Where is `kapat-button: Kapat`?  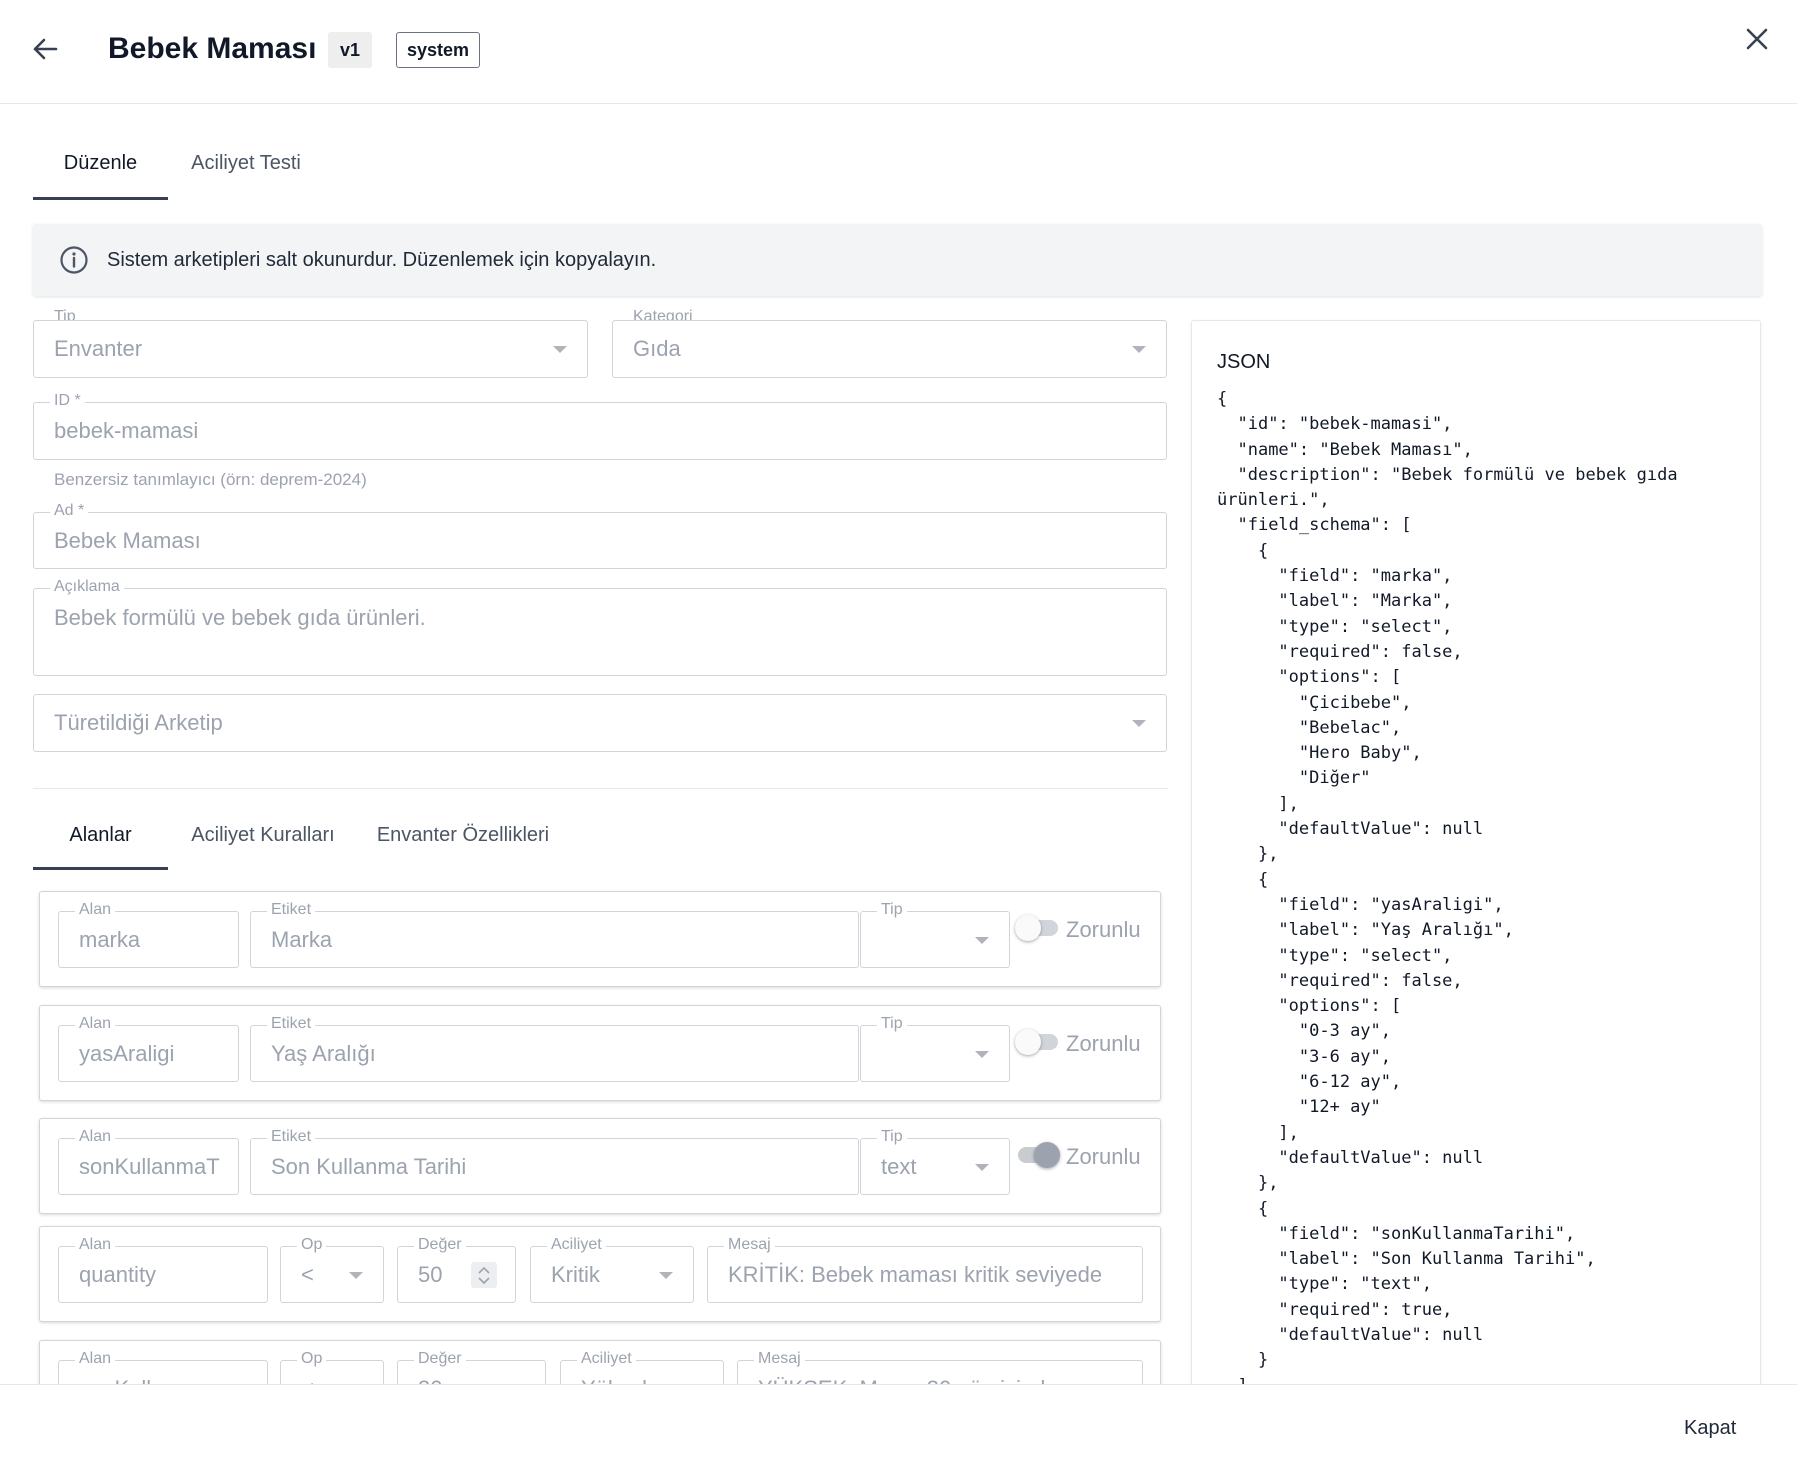
kapat-button: Kapat is located at coordinates (1710, 1428).